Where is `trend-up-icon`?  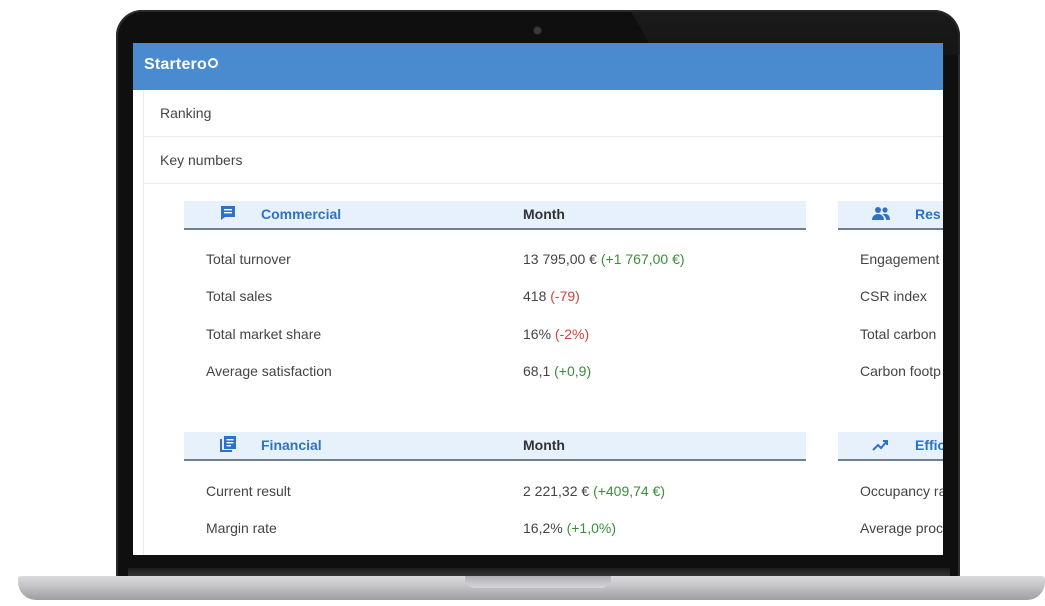 trend-up-icon is located at coordinates (880, 445).